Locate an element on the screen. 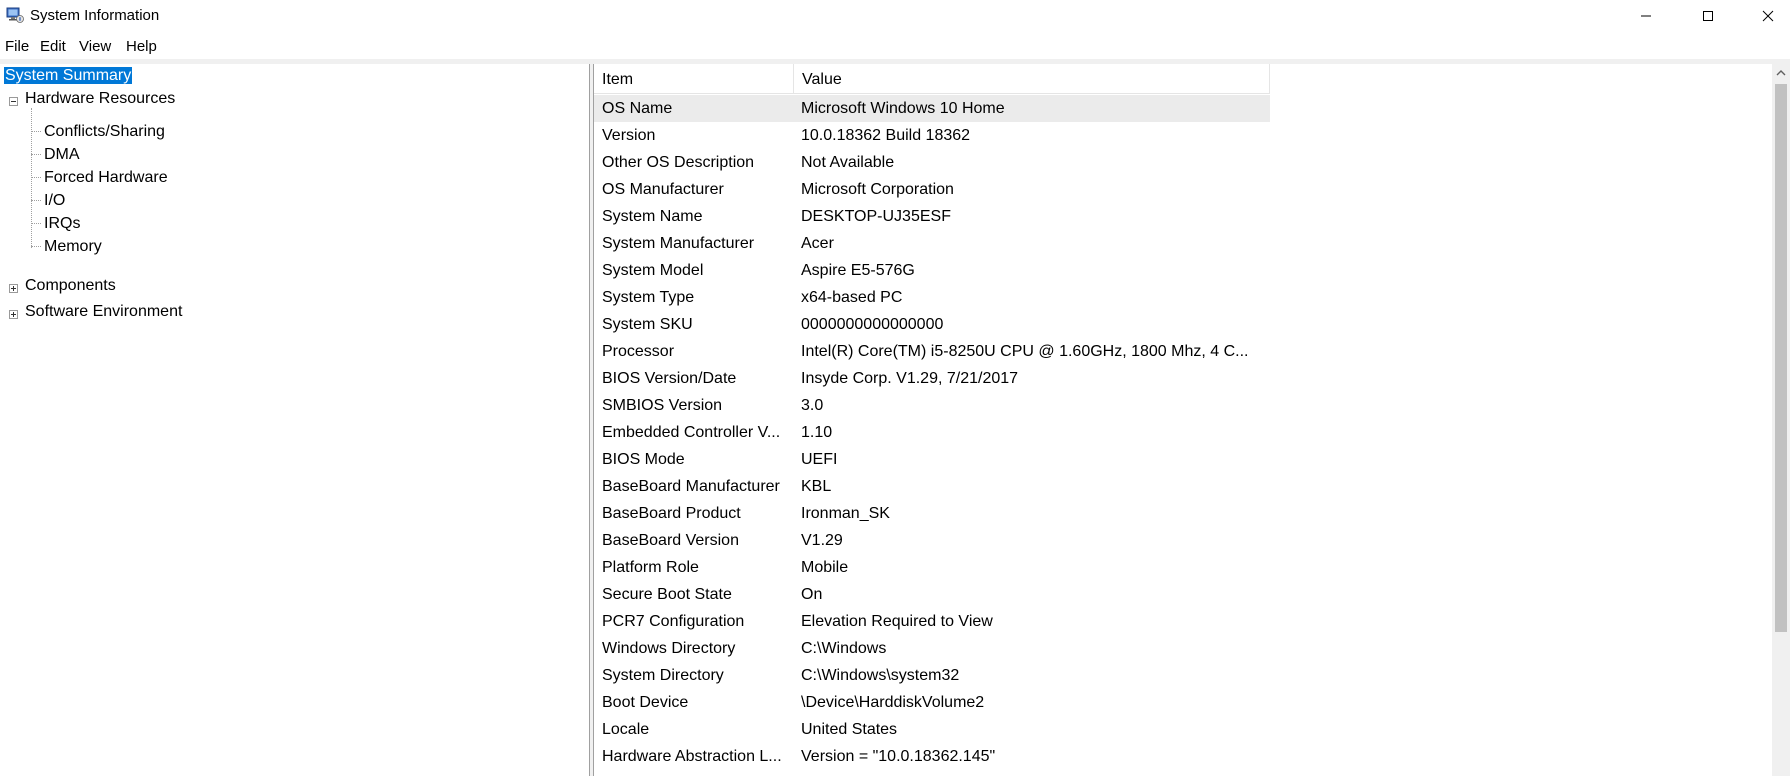 The height and width of the screenshot is (776, 1790). window-title: System Information is located at coordinates (95, 15).